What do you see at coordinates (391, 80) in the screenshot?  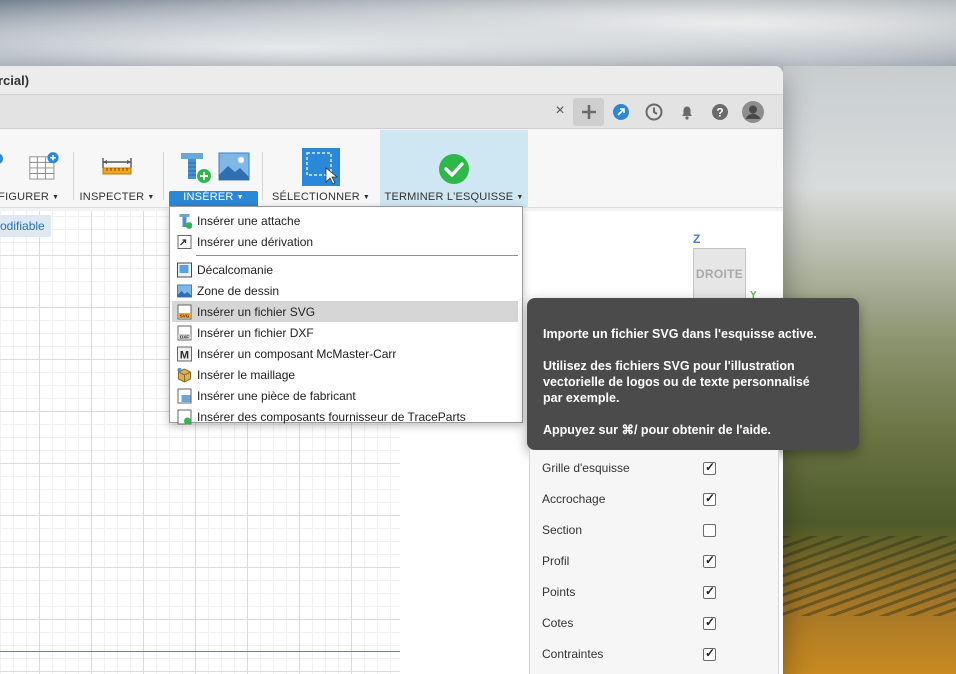 I see `title-bar: rcial)` at bounding box center [391, 80].